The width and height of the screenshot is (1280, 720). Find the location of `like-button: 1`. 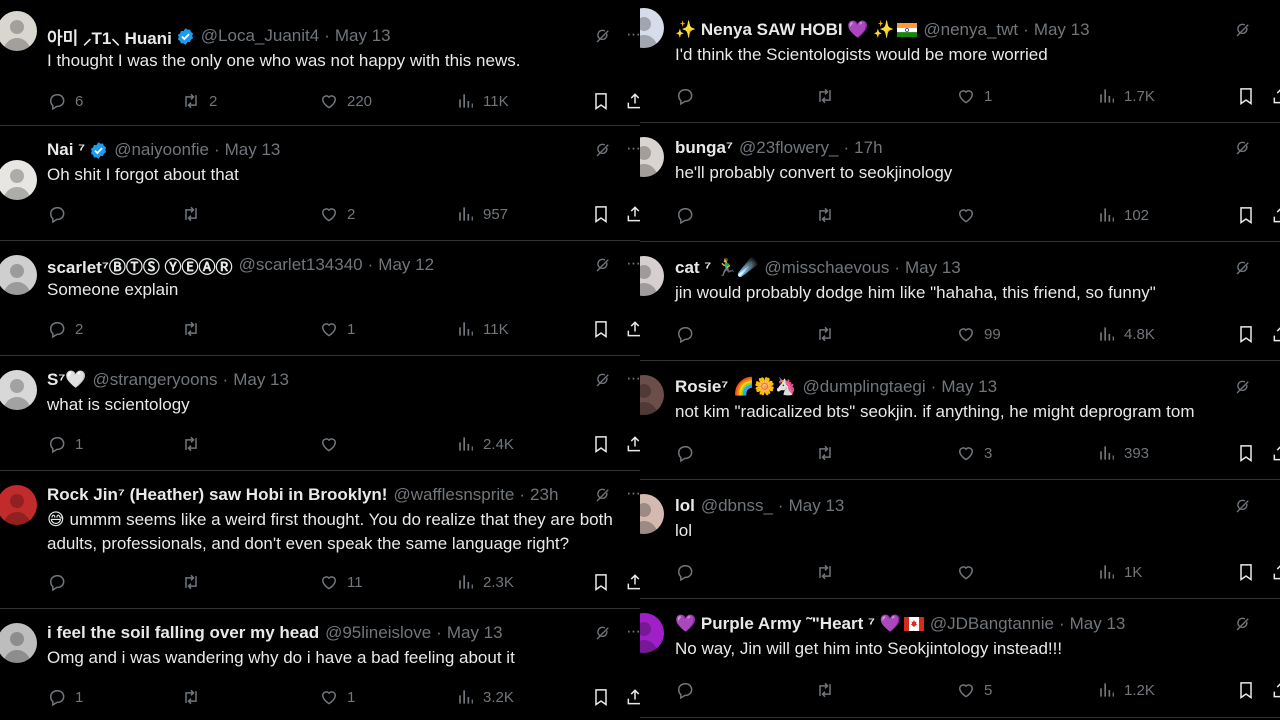

like-button: 1 is located at coordinates (974, 96).